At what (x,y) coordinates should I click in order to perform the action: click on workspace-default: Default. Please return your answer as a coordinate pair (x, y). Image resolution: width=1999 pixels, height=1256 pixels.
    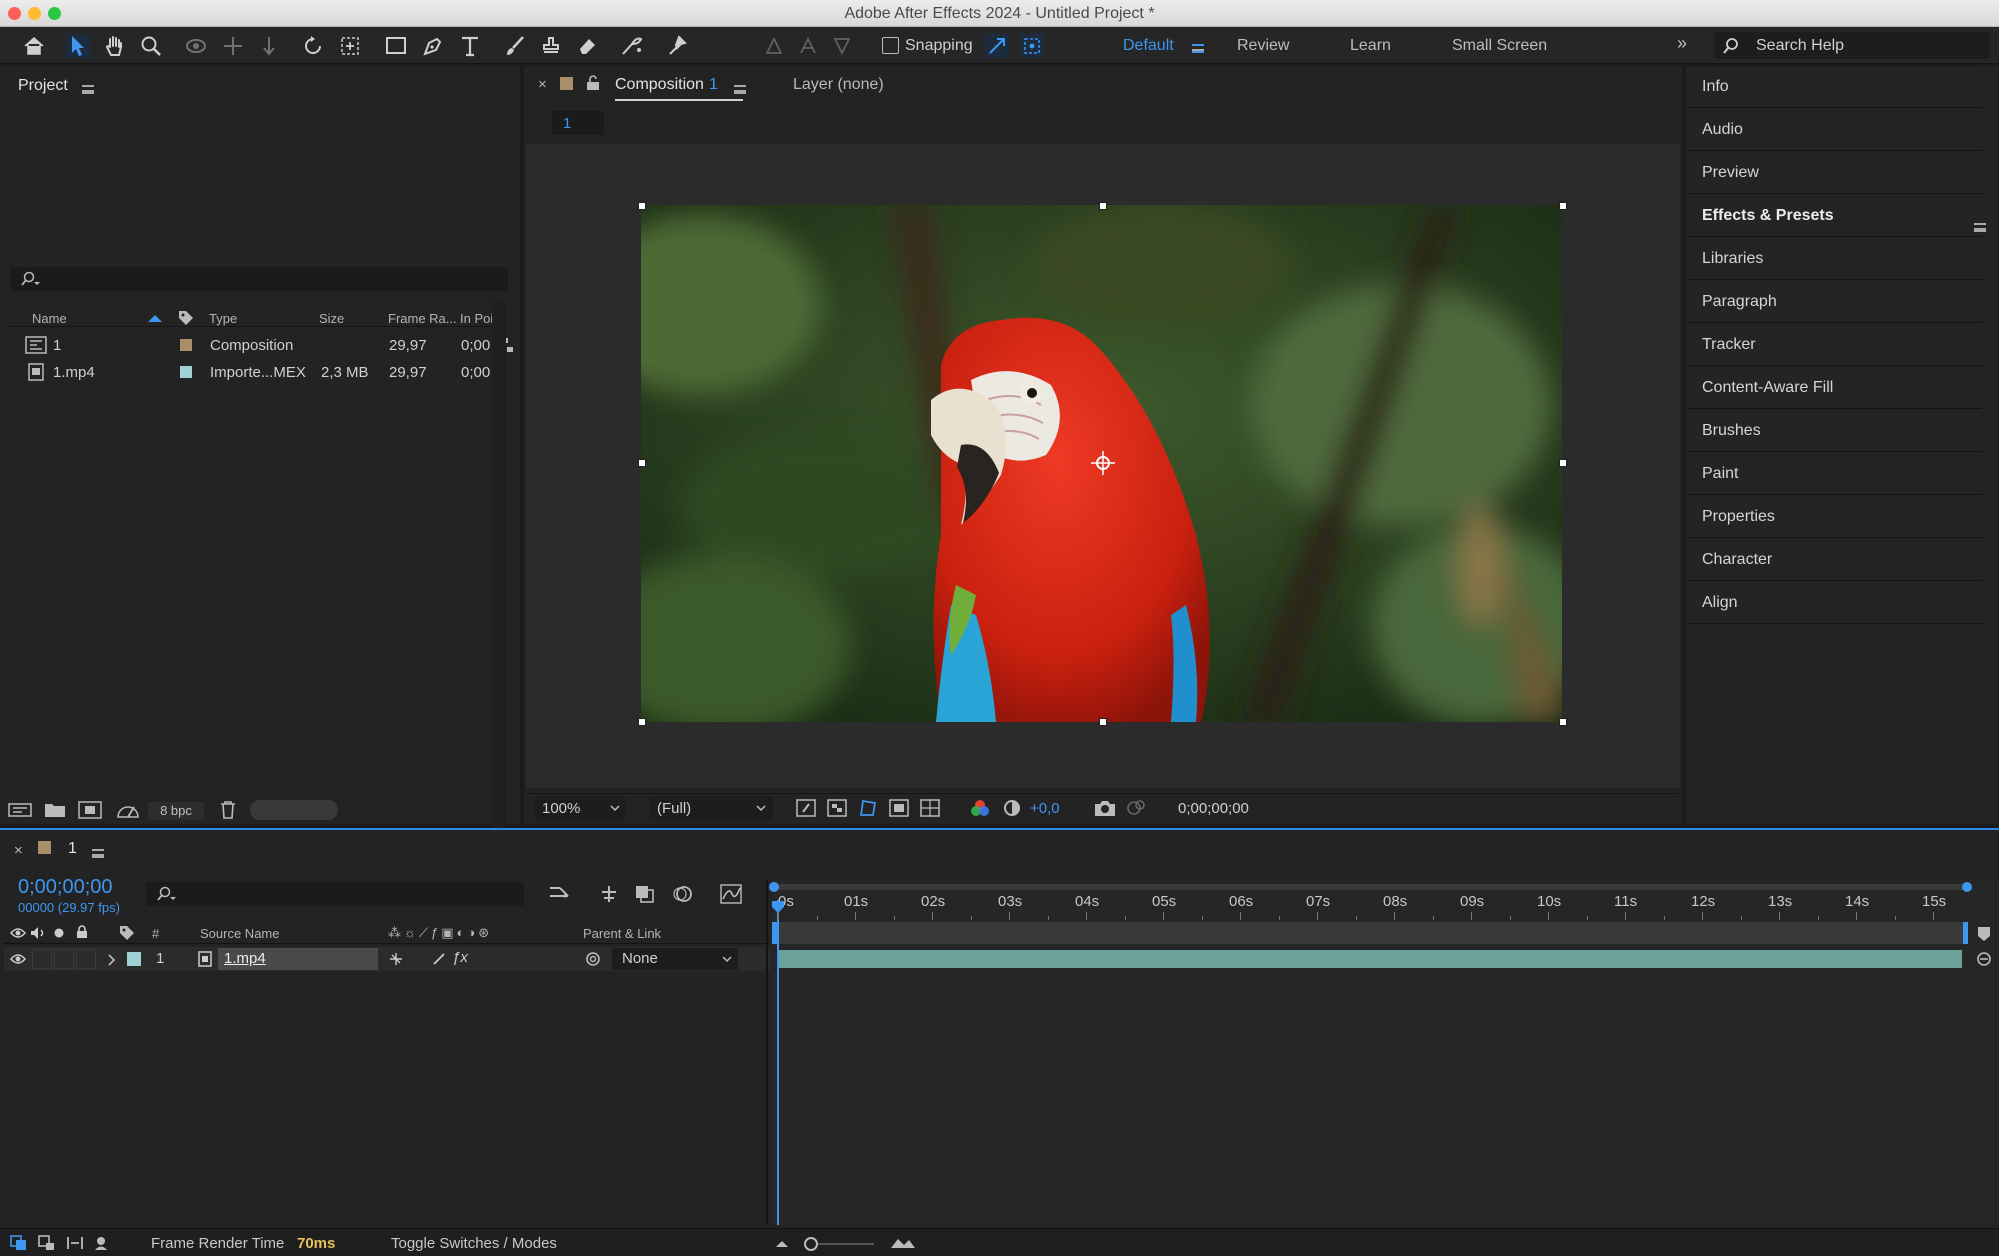
    Looking at the image, I should click on (1148, 46).